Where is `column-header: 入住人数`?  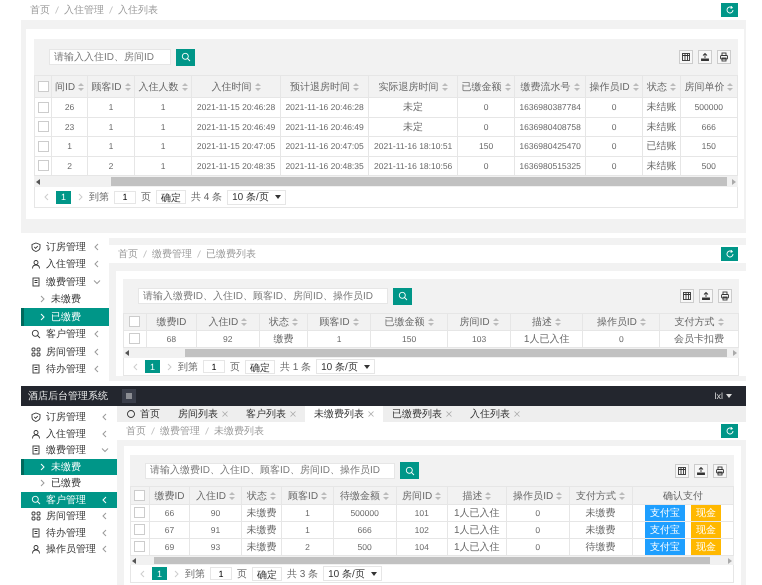 column-header: 入住人数 is located at coordinates (163, 87).